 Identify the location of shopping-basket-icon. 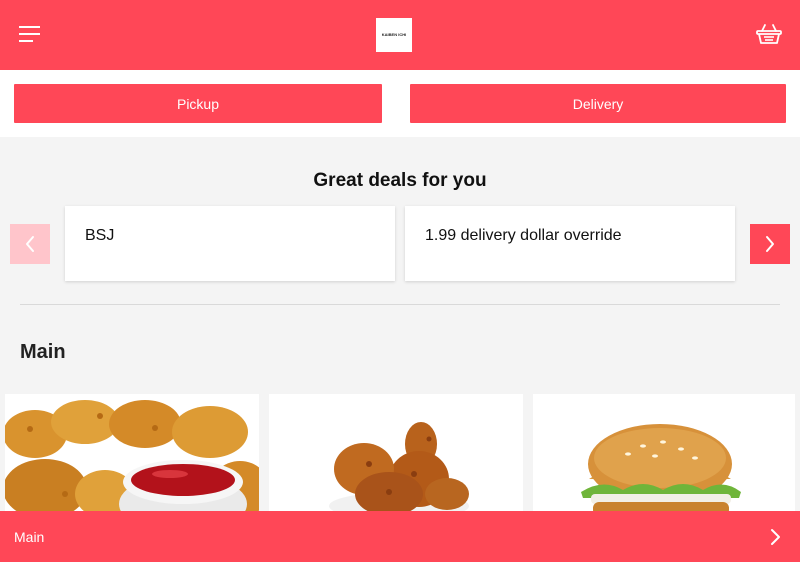
(769, 34).